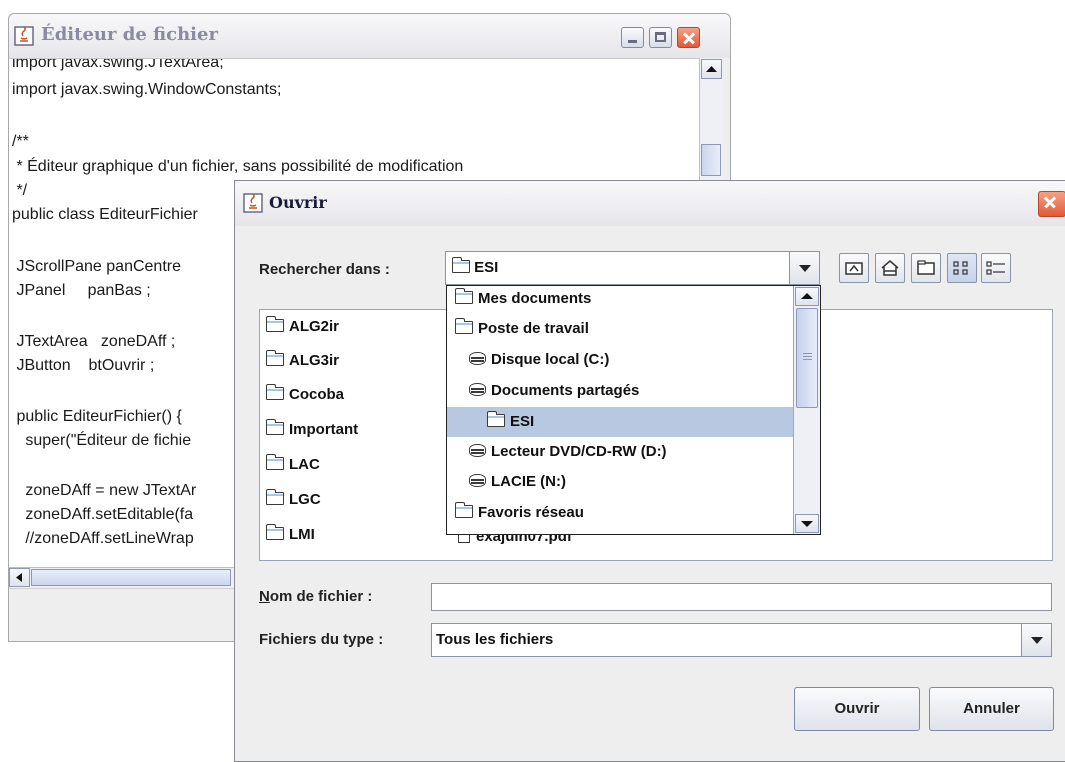 Image resolution: width=1065 pixels, height=762 pixels. I want to click on list-item: Cocoba, so click(304, 396).